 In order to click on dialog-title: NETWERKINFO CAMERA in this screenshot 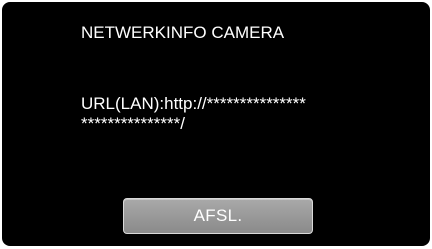, I will do `click(183, 32)`.